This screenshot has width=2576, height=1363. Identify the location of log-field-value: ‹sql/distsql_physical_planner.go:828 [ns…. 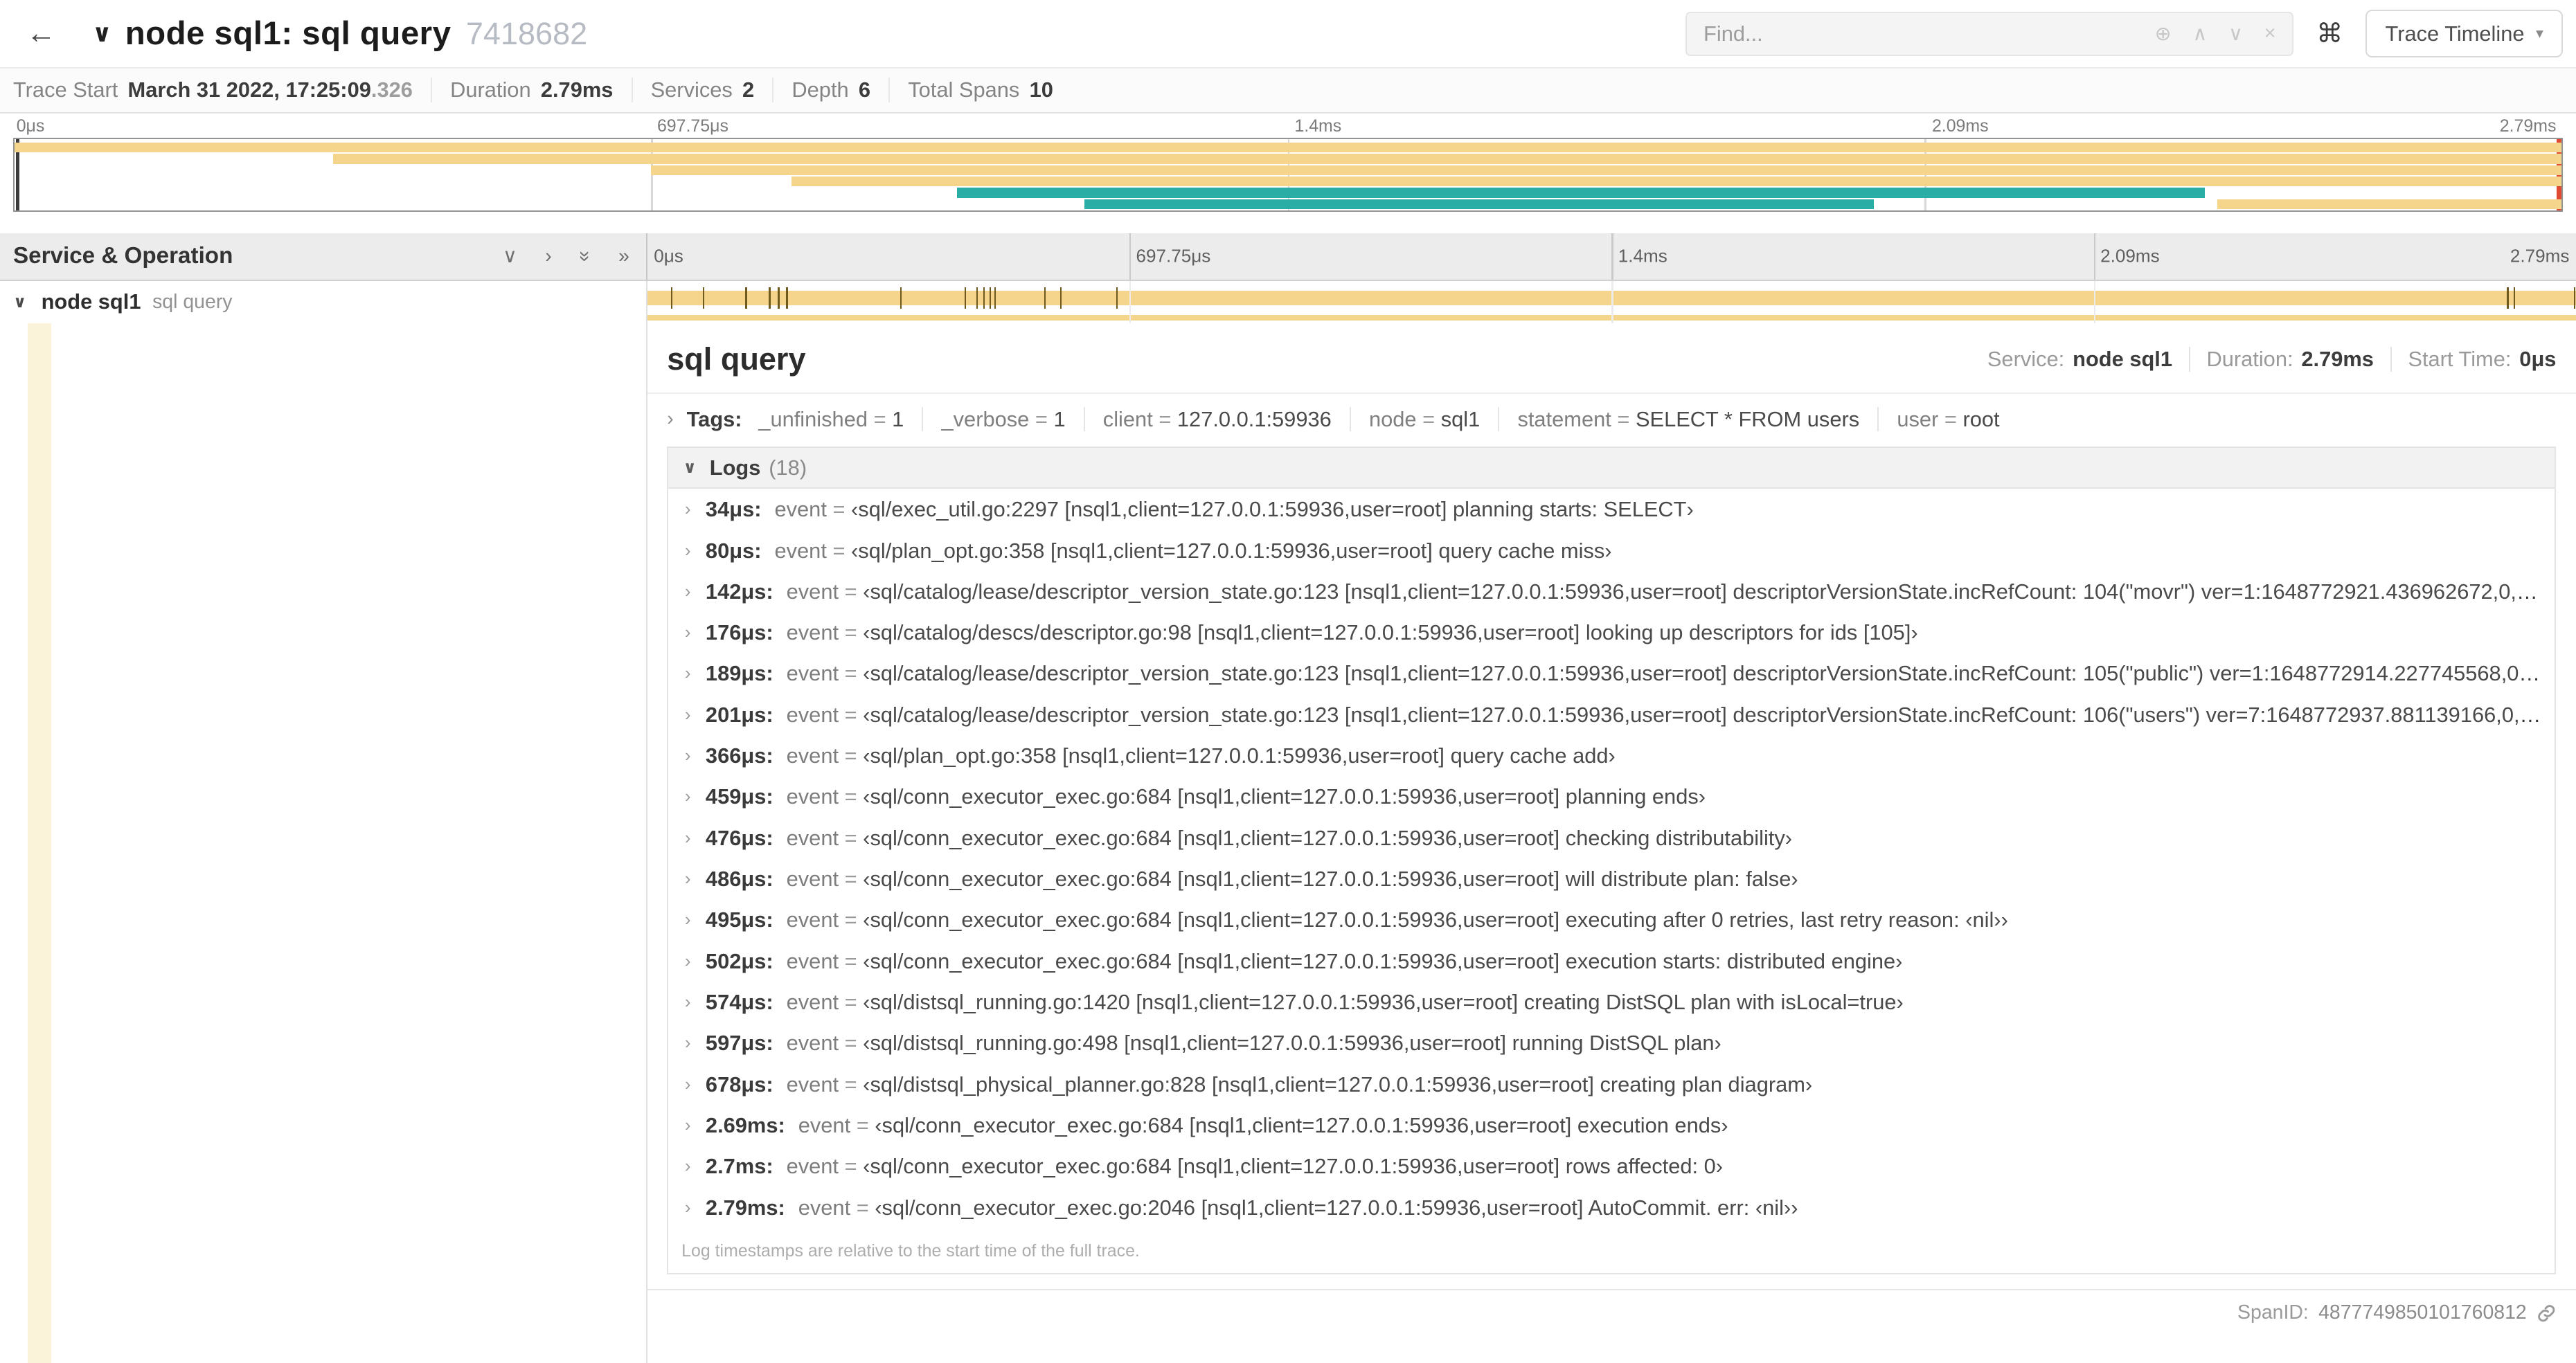
(1338, 1084).